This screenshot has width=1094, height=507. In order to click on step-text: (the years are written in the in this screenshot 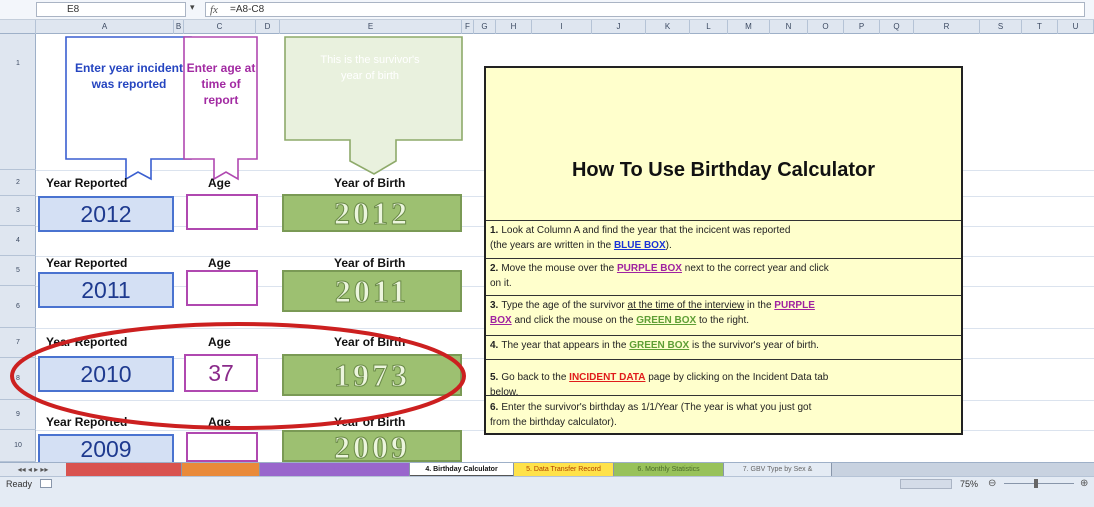, I will do `click(552, 245)`.